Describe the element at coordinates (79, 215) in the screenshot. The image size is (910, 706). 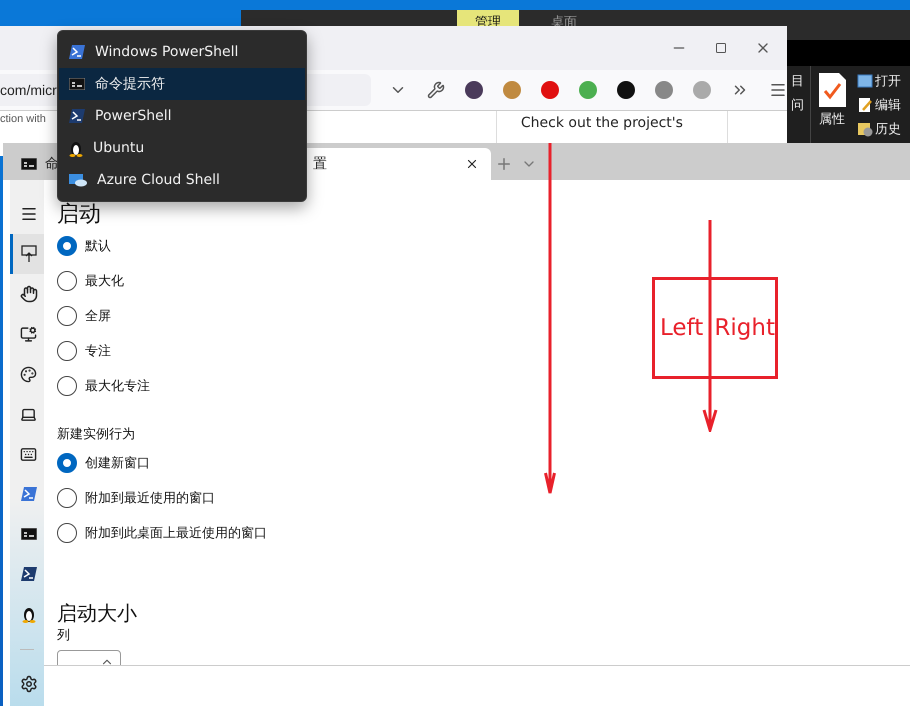
I see `section-heading: 启动` at that location.